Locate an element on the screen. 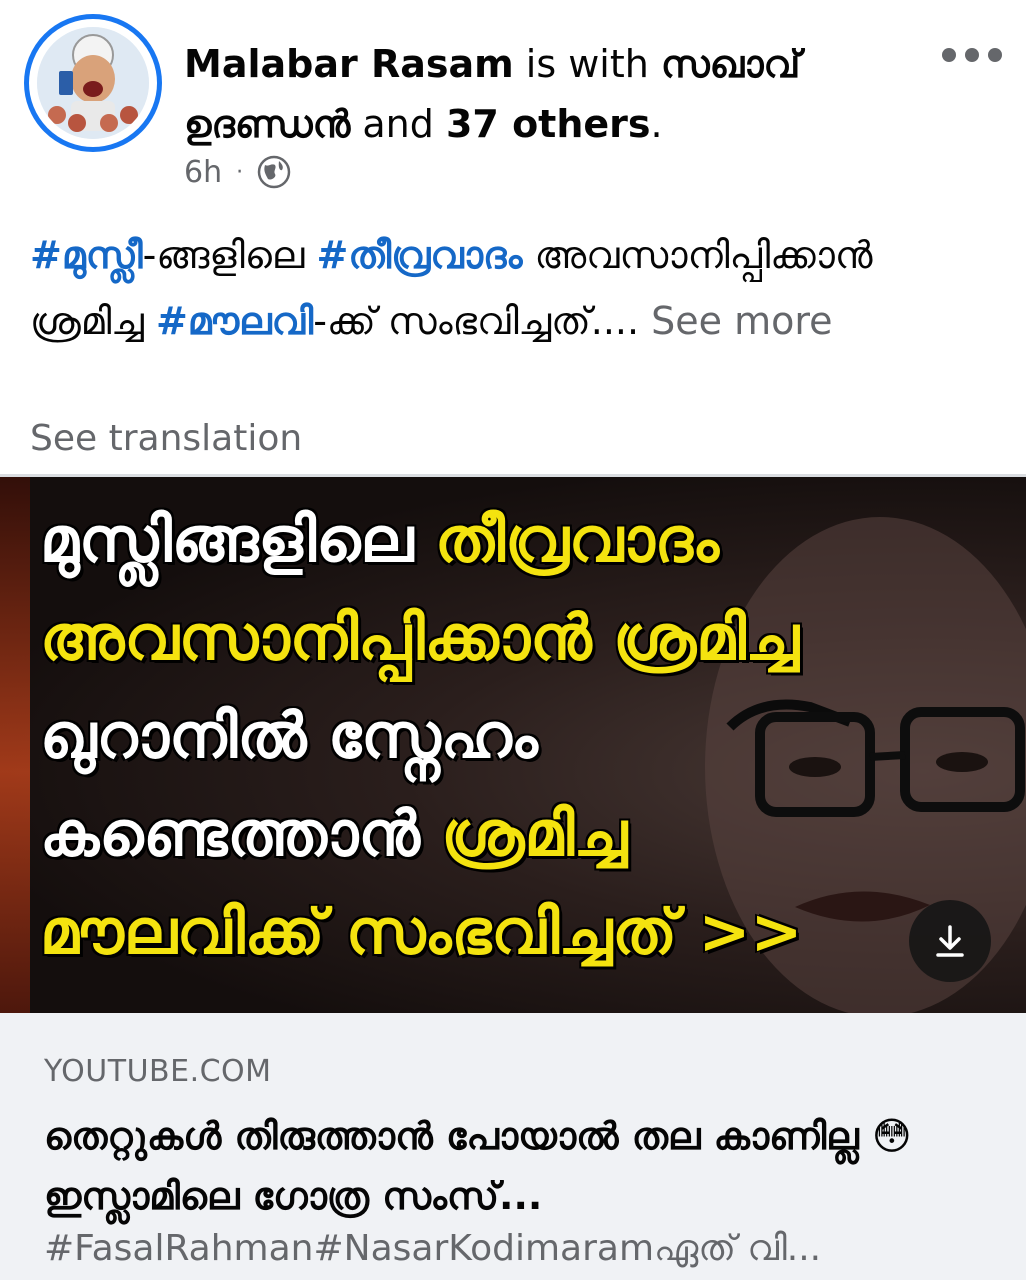 The image size is (1026, 1280). period: . is located at coordinates (656, 124).